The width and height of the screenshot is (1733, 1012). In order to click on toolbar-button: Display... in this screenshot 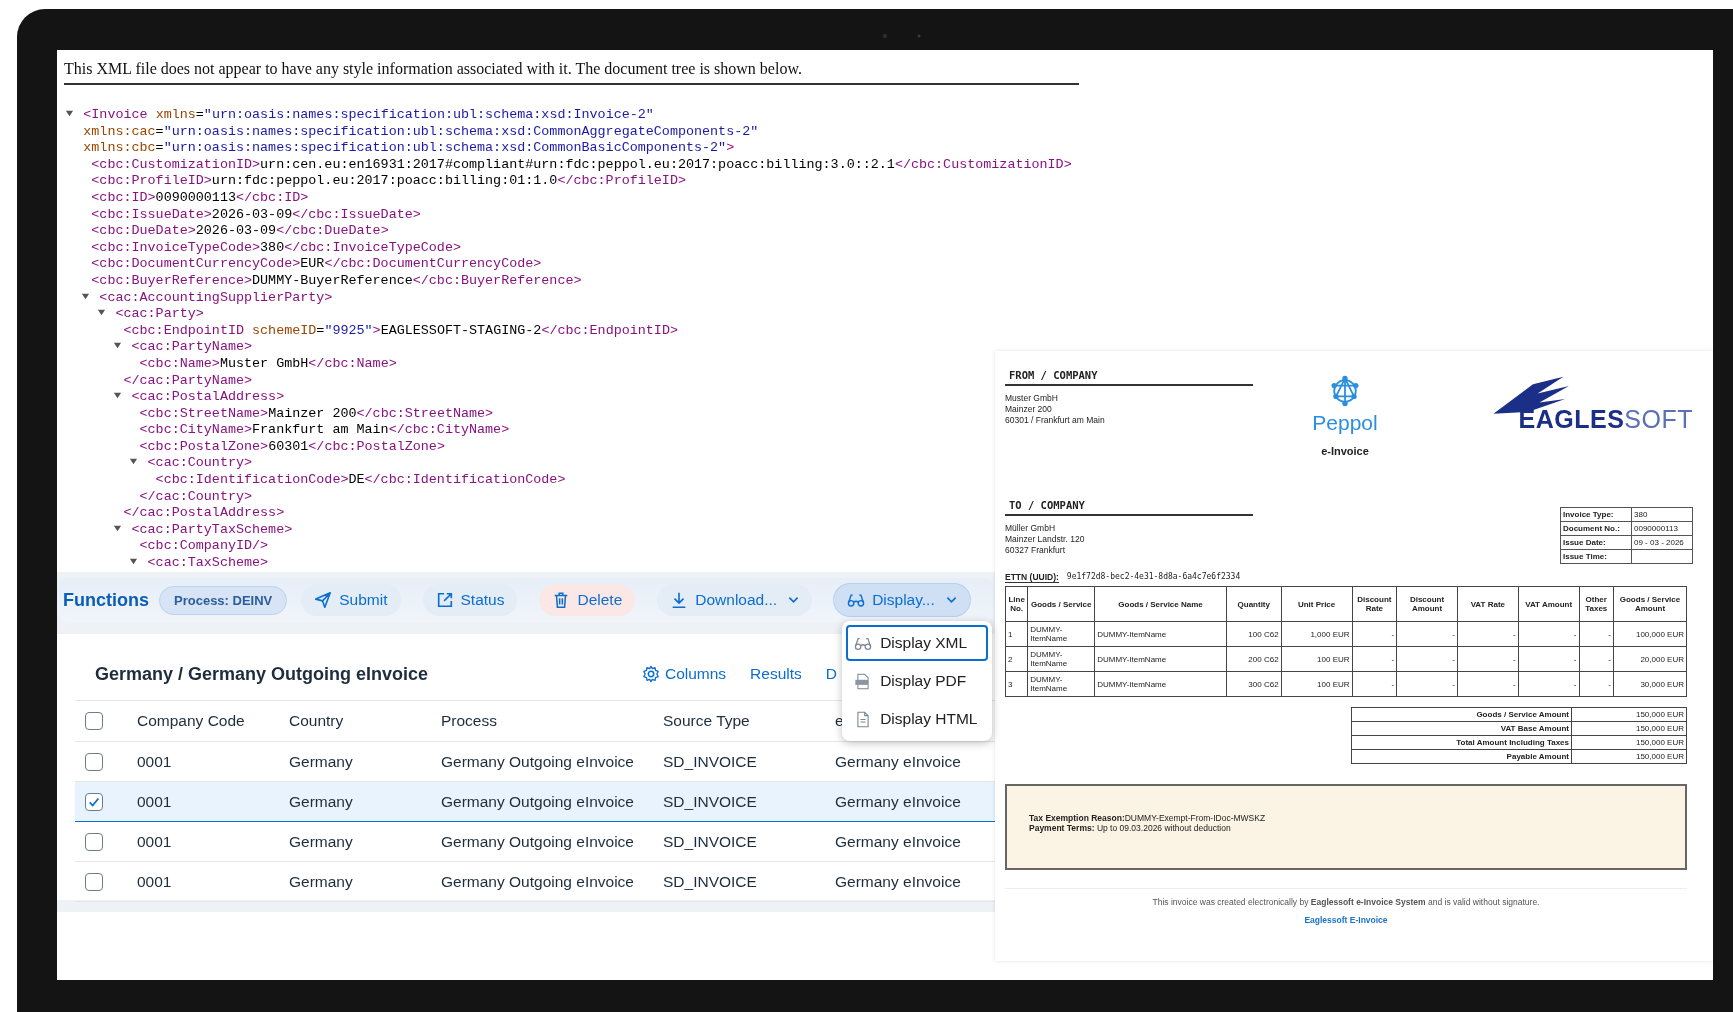, I will do `click(902, 600)`.